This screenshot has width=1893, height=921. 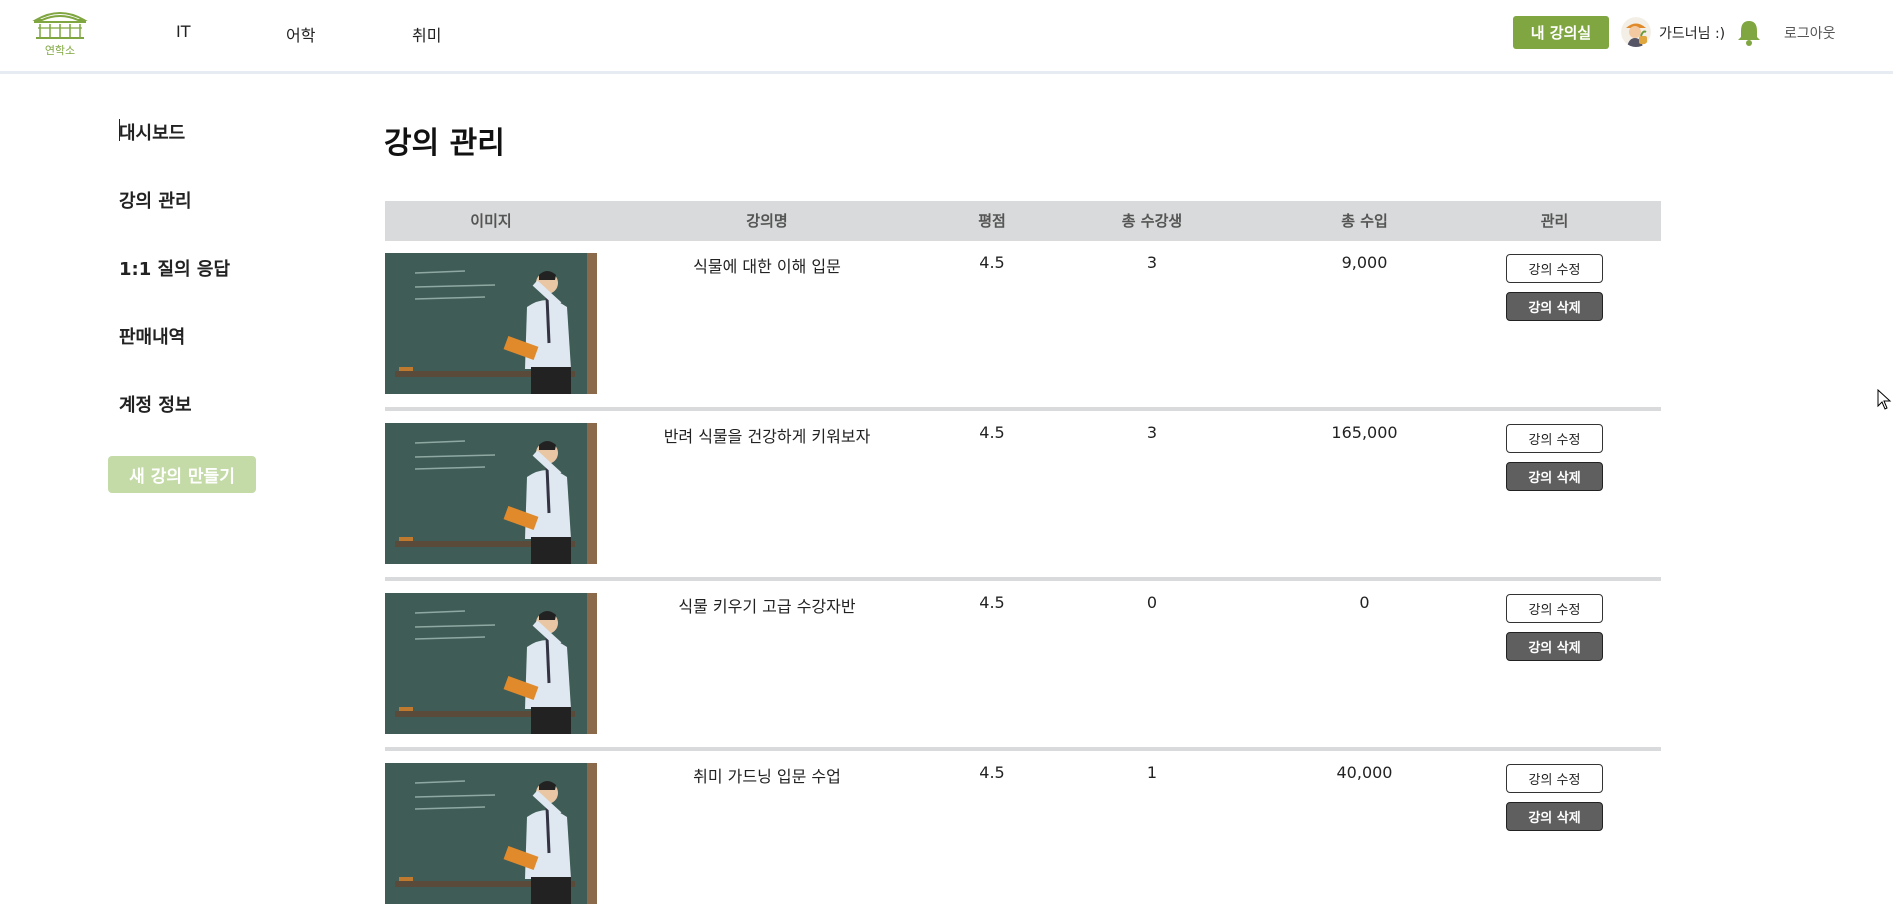 What do you see at coordinates (174, 268) in the screenshot?
I see `sidebar-item-qna: 1:1 질의 응답` at bounding box center [174, 268].